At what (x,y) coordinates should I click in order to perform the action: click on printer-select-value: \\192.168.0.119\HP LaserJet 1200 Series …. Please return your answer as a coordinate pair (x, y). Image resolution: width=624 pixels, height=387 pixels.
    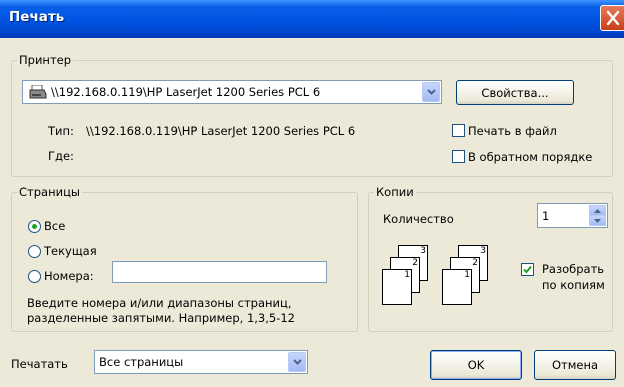
    Looking at the image, I should click on (186, 92).